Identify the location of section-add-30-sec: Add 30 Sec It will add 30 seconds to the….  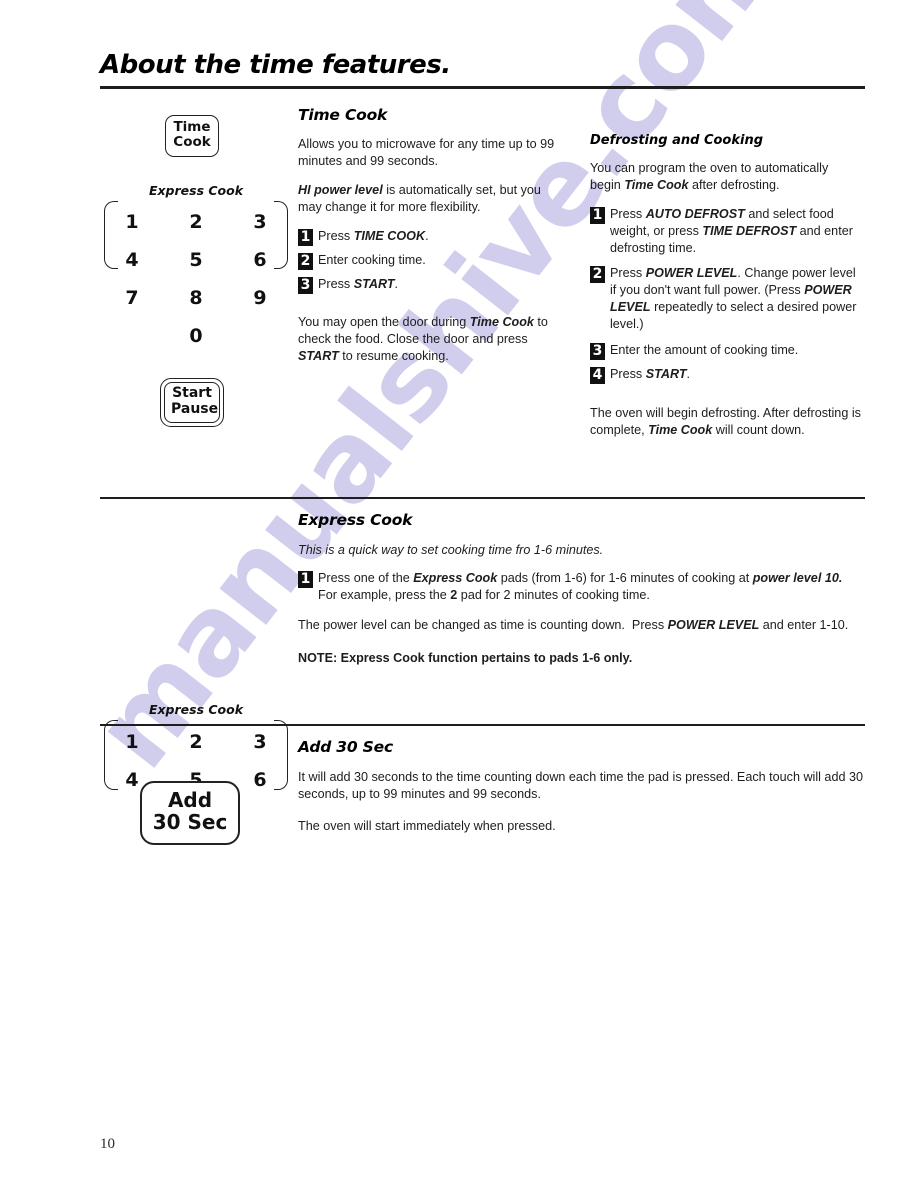
(580, 792).